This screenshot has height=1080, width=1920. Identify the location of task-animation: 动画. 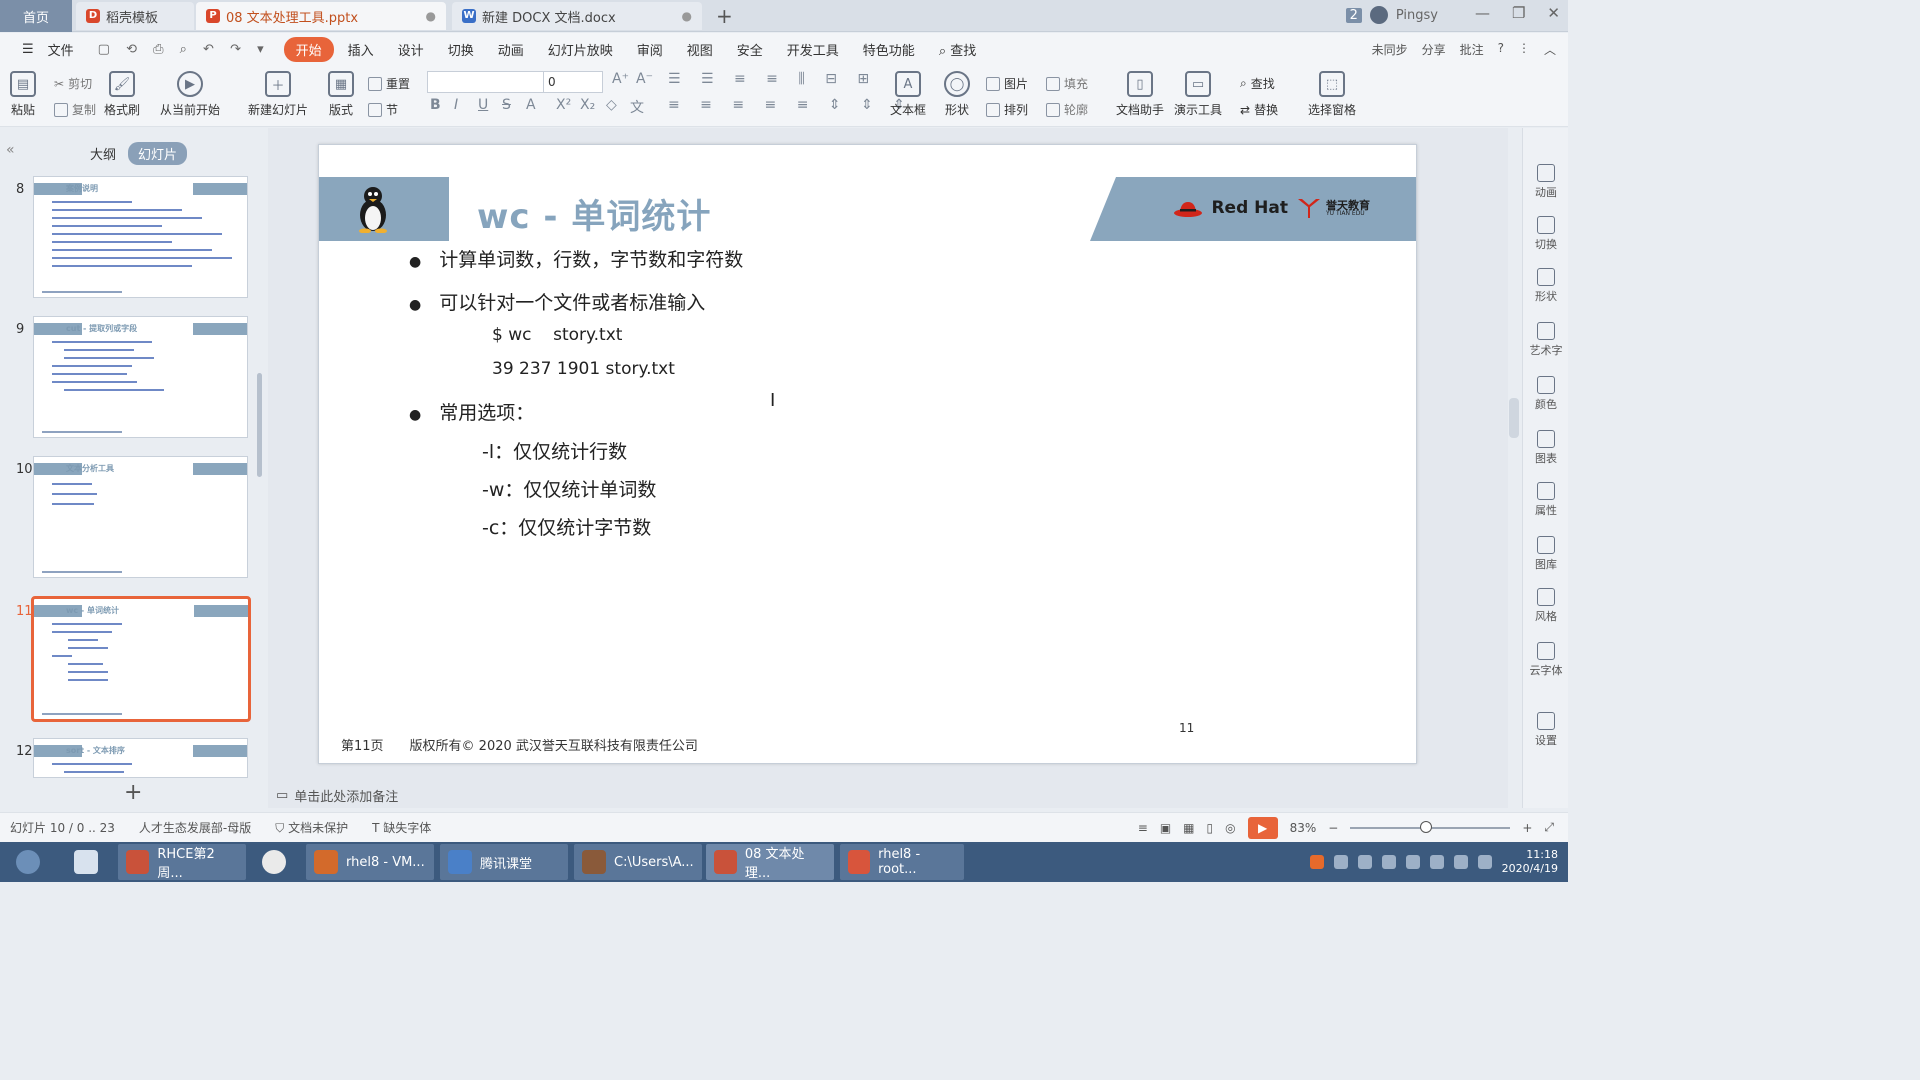
(1546, 182).